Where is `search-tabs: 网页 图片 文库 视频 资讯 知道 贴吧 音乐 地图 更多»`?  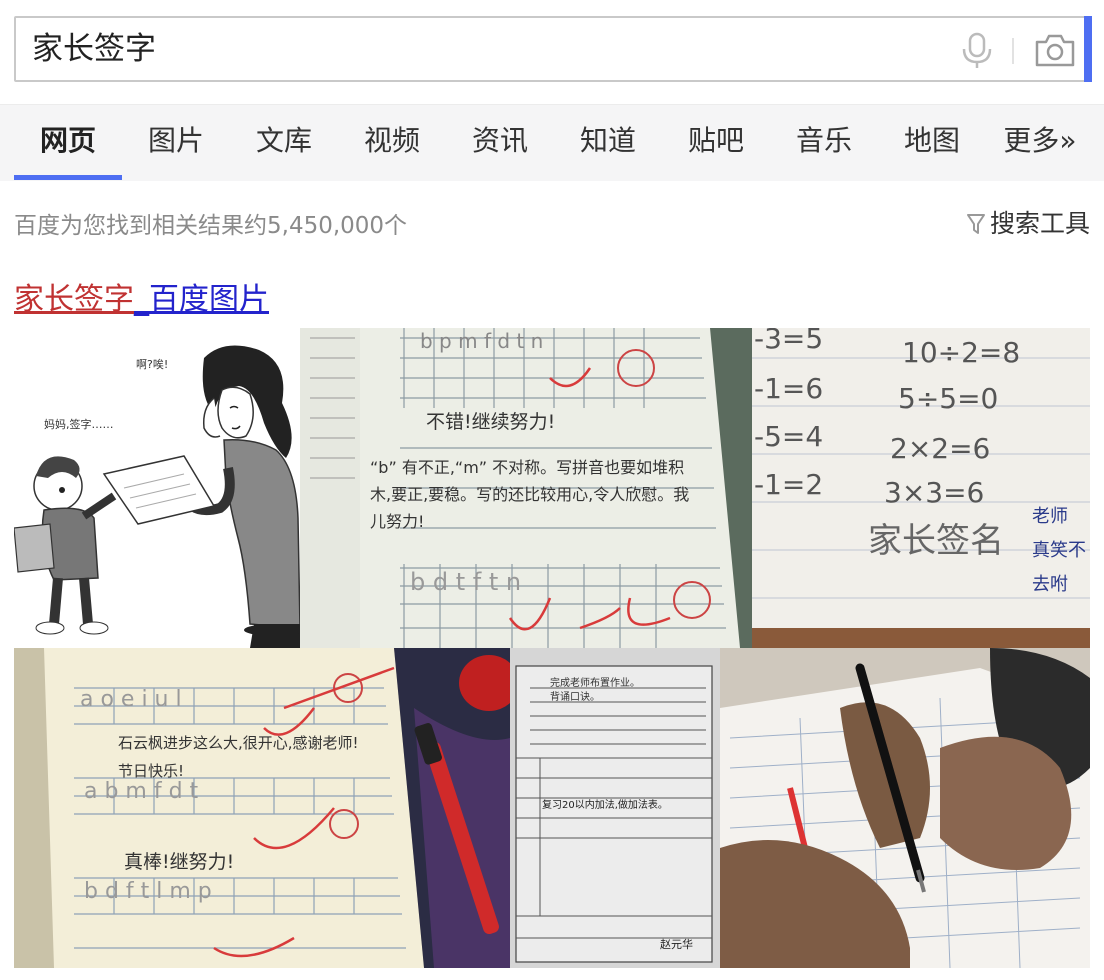
search-tabs: 网页 图片 文库 视频 资讯 知道 贴吧 音乐 地图 更多» is located at coordinates (552, 142).